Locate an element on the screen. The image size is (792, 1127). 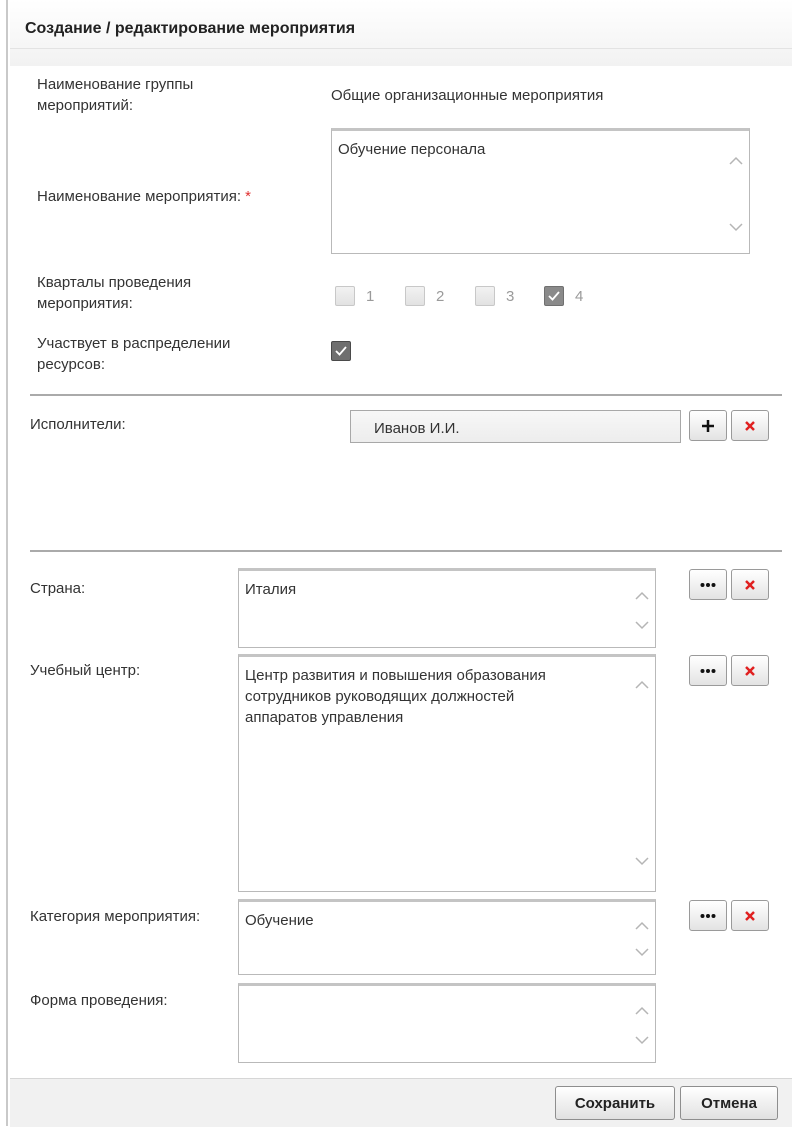
remove-executor-button is located at coordinates (750, 425).